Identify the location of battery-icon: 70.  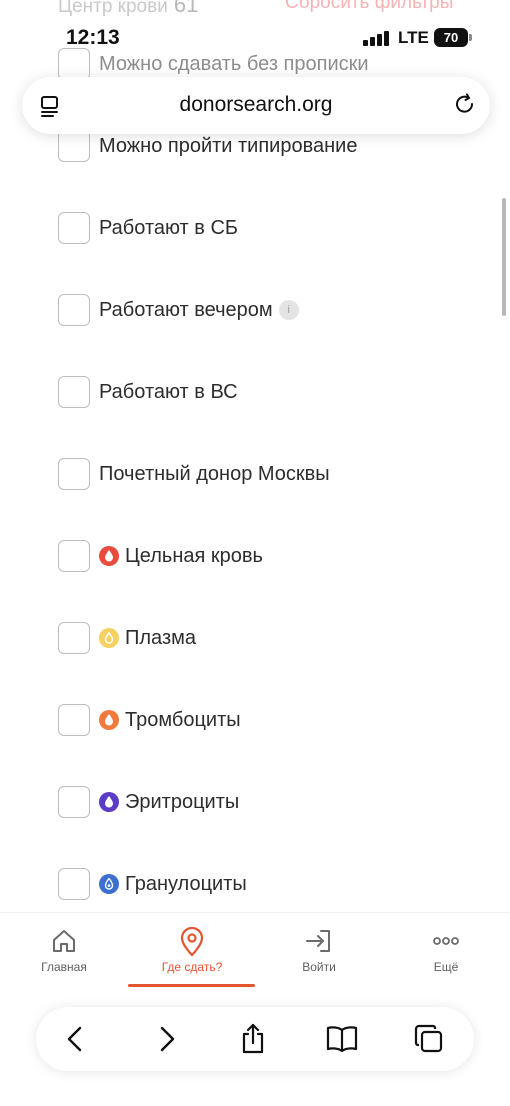
(453, 37).